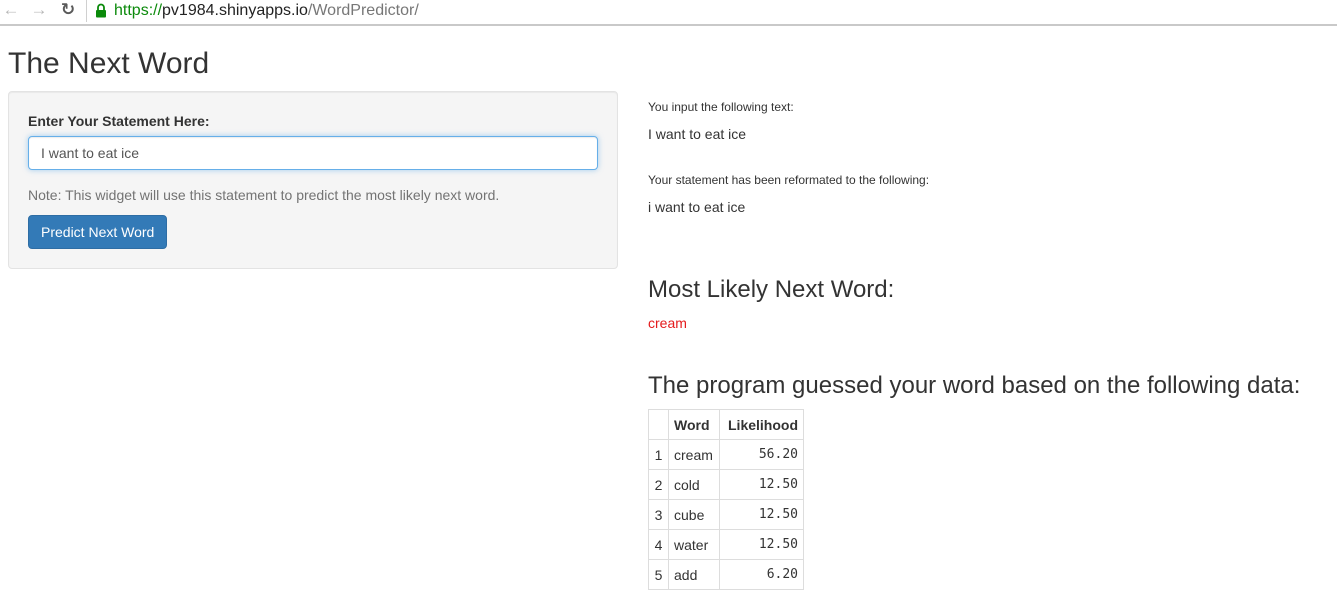 This screenshot has height=616, width=1337. Describe the element at coordinates (721, 107) in the screenshot. I see `input-caption: You input the following text:` at that location.